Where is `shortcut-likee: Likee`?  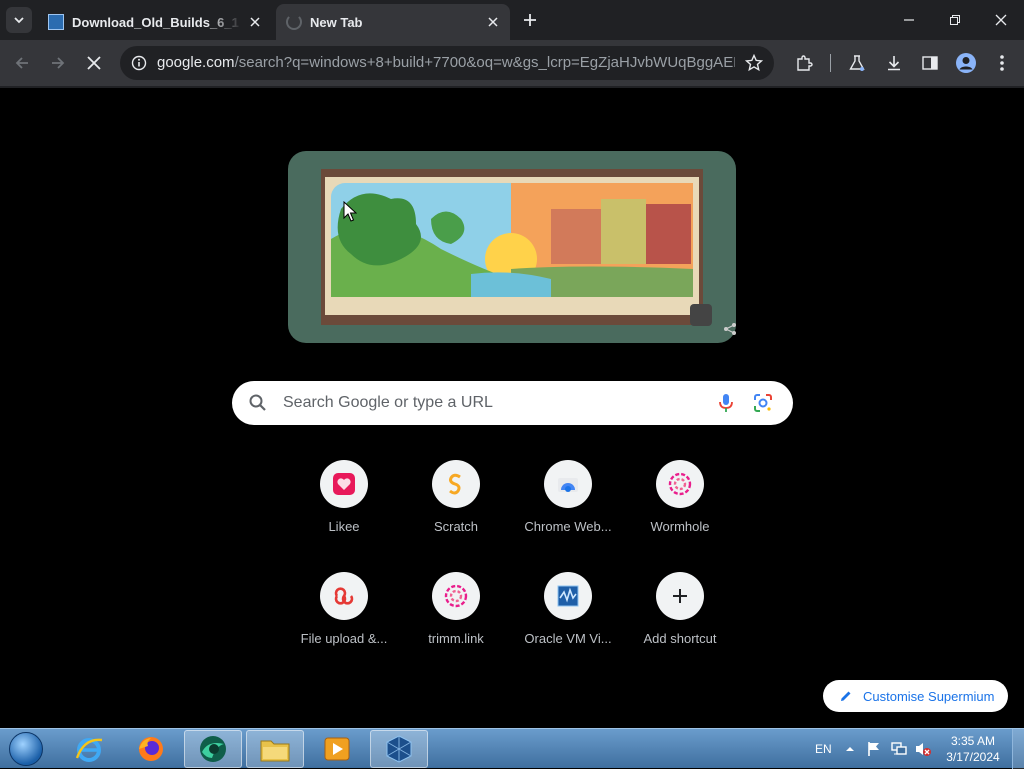 shortcut-likee: Likee is located at coordinates (344, 510).